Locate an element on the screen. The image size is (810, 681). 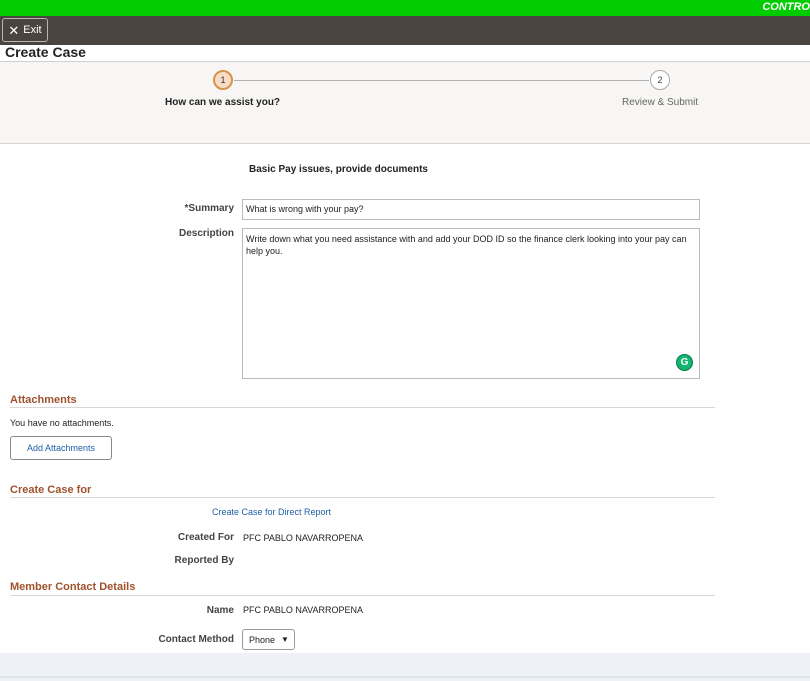
contact-method-value: Phone is located at coordinates (262, 639).